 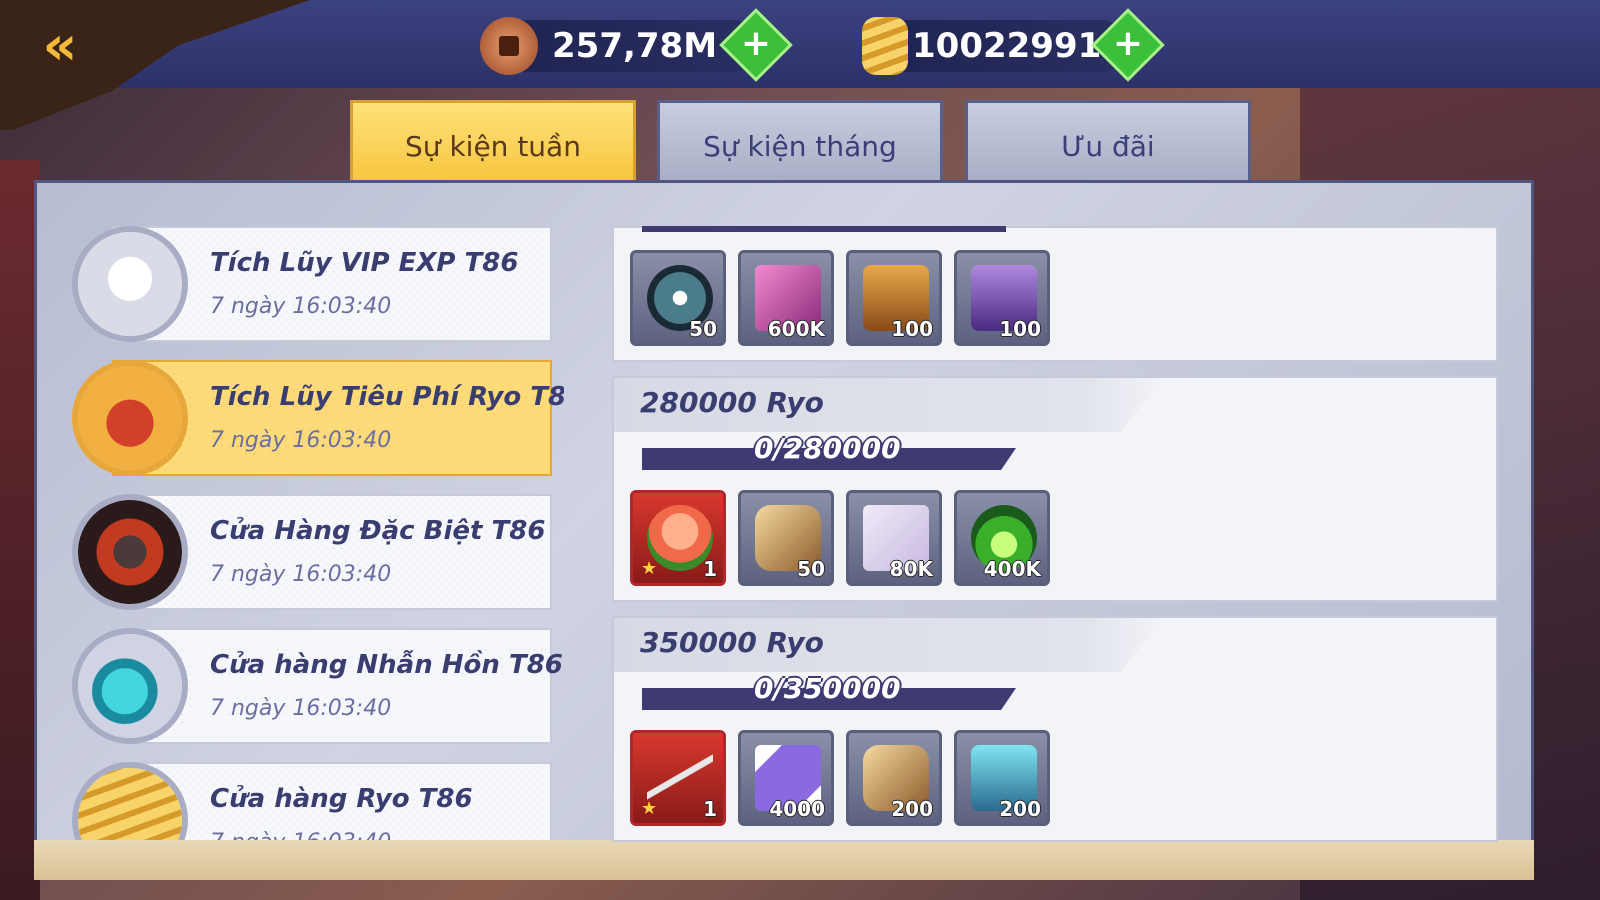 I want to click on progress-bar-remnant, so click(x=824, y=229).